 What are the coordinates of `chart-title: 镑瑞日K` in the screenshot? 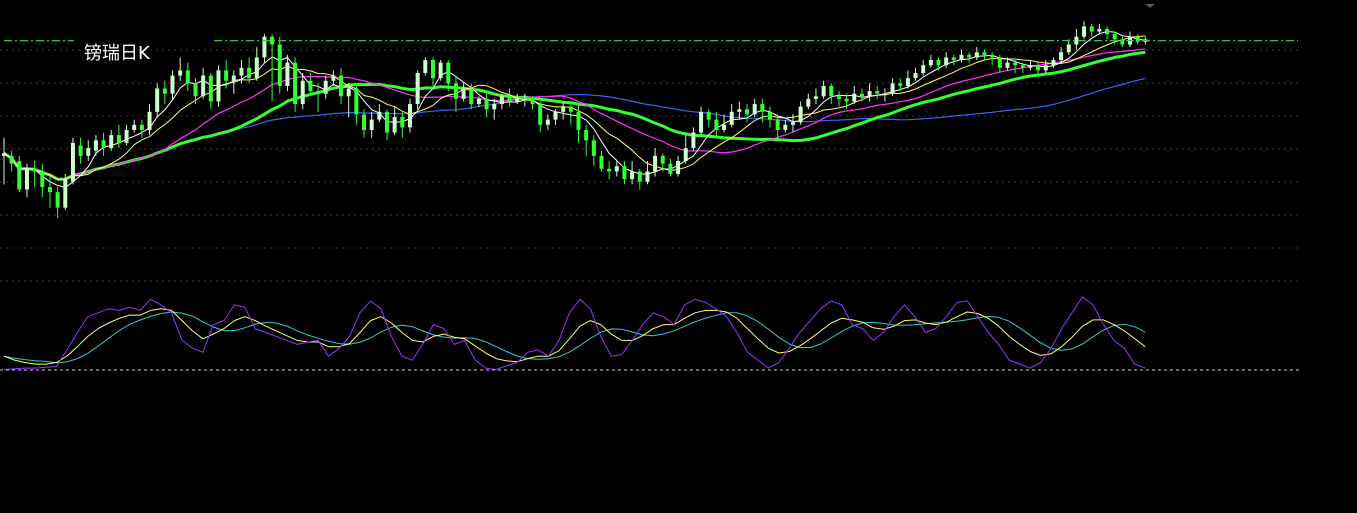 It's located at (117, 53).